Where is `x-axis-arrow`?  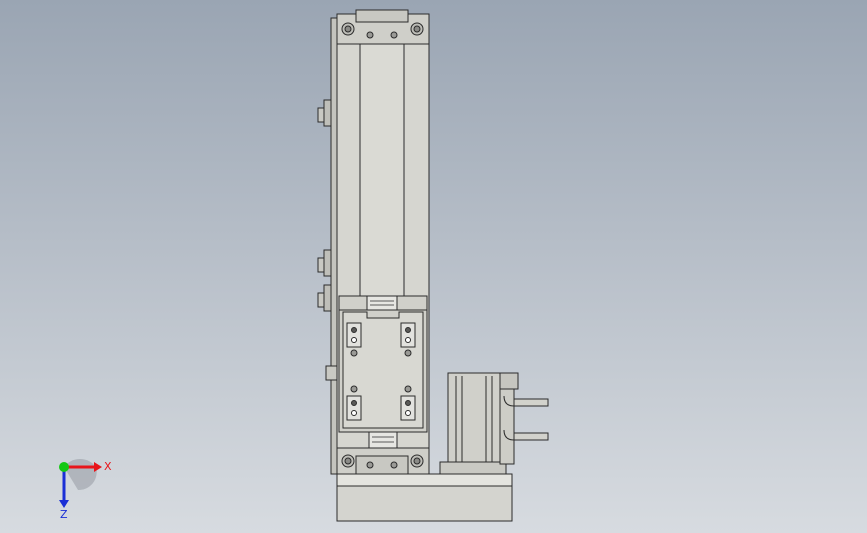 x-axis-arrow is located at coordinates (98, 467).